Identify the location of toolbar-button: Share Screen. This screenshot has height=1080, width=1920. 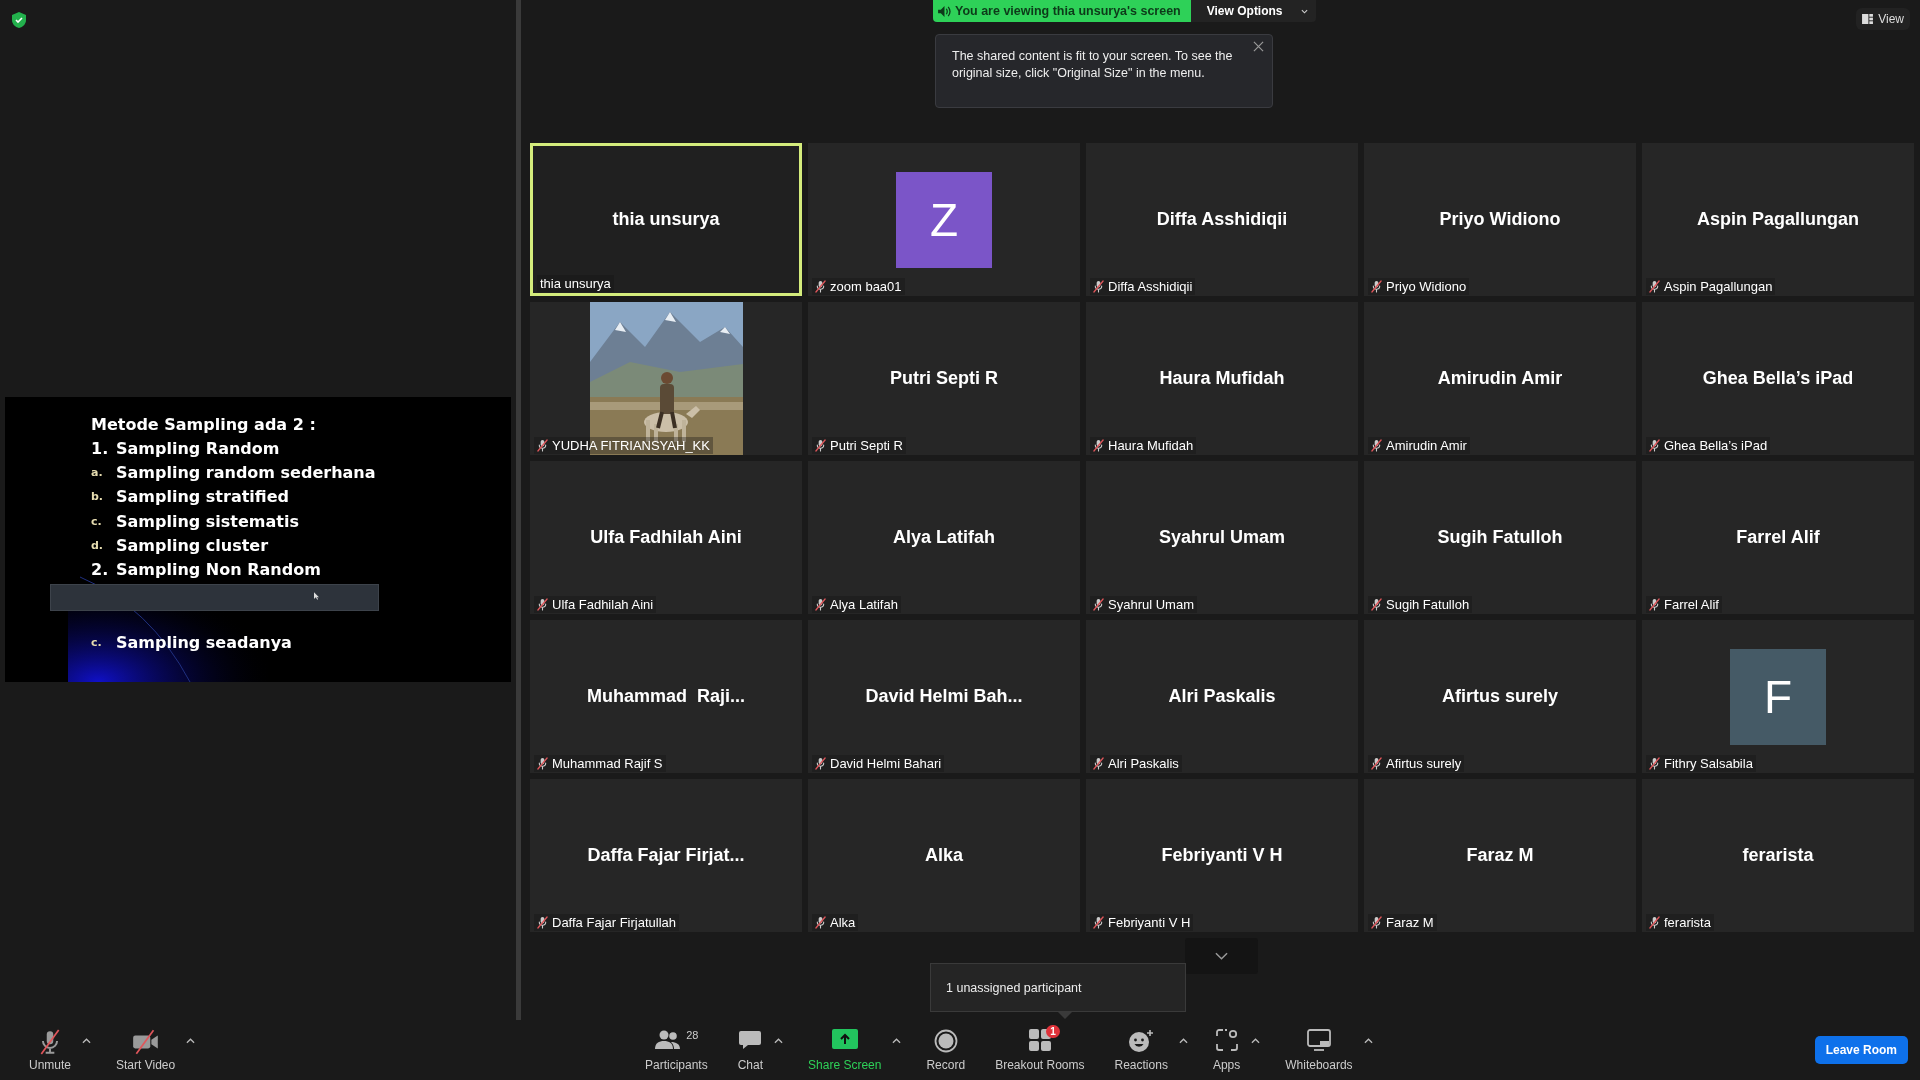
(845, 1050).